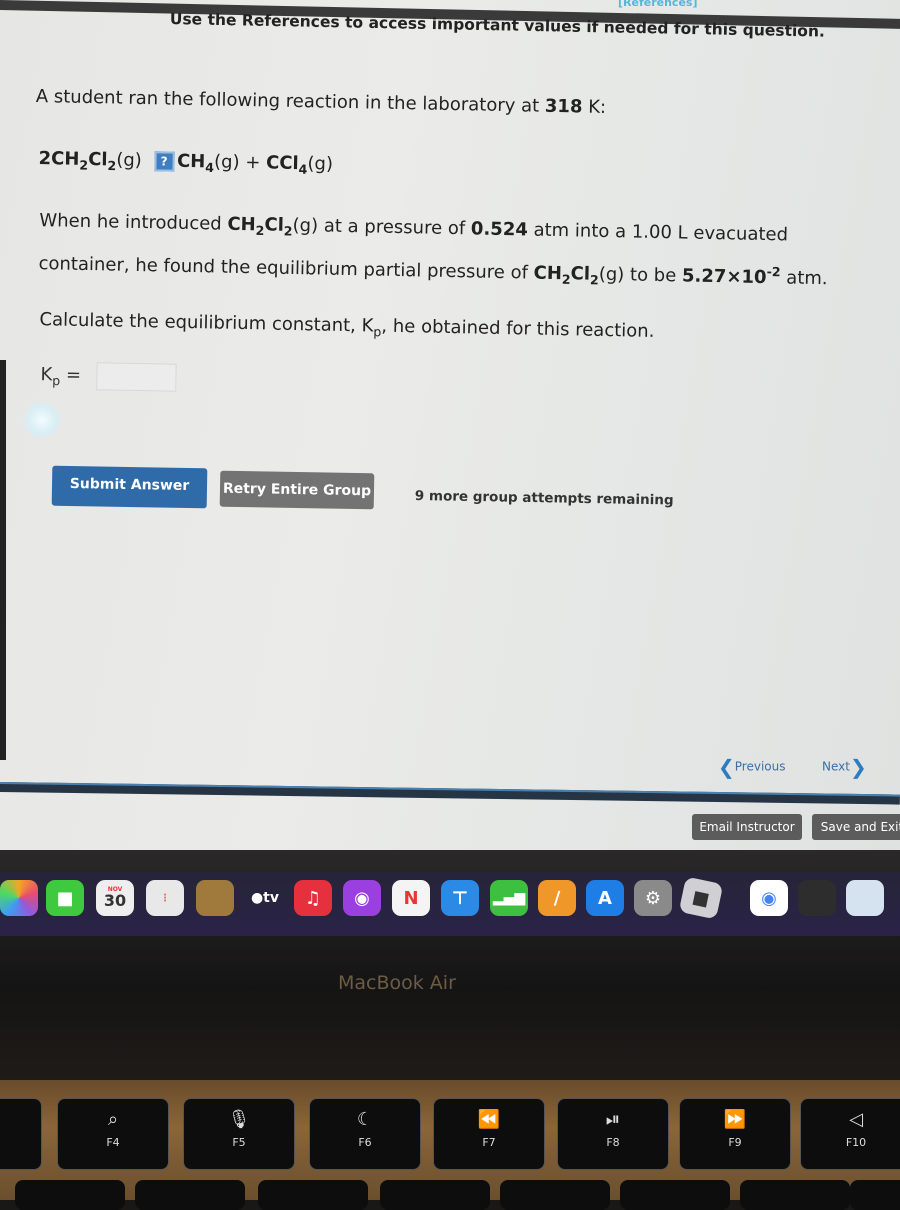 The image size is (900, 1210). What do you see at coordinates (215, 898) in the screenshot?
I see `contacts-icon` at bounding box center [215, 898].